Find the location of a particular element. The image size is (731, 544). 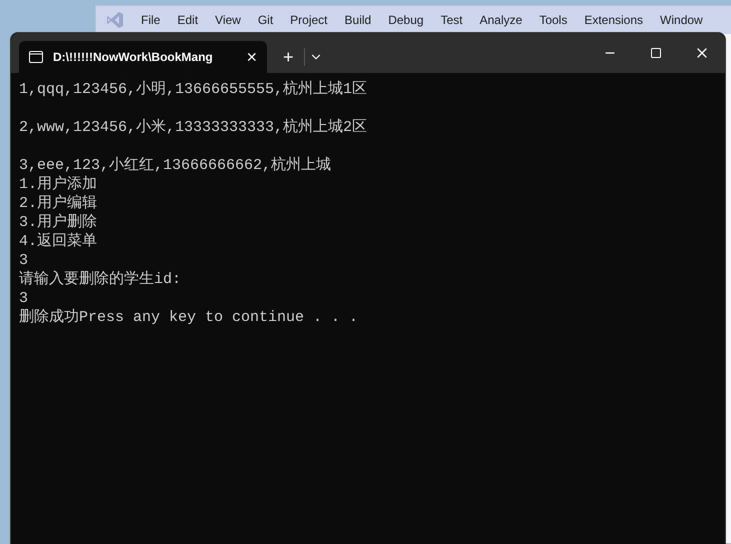

console-line: 1.用户添加 is located at coordinates (58, 184).